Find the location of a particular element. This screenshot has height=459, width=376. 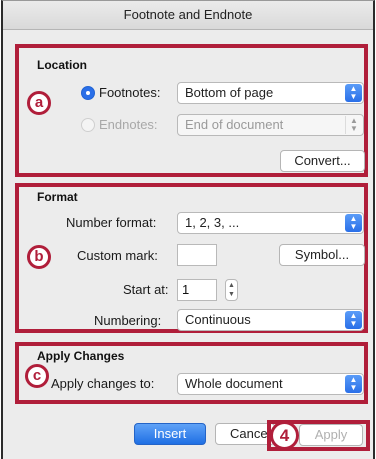

endnotes-position-value: End of document is located at coordinates (234, 124).